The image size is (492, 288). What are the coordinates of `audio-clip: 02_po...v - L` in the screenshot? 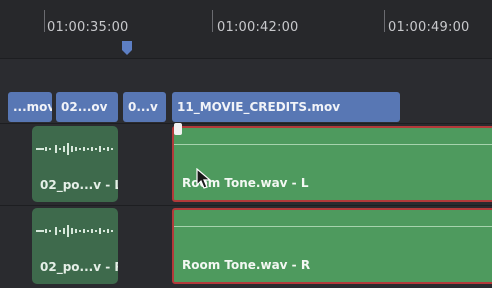 It's located at (75, 164).